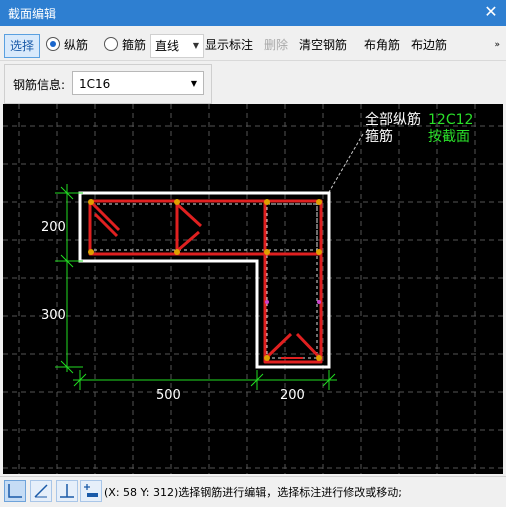 Image resolution: width=506 pixels, height=507 pixels. Describe the element at coordinates (91, 491) in the screenshot. I see `dynamic-input-icon` at that location.